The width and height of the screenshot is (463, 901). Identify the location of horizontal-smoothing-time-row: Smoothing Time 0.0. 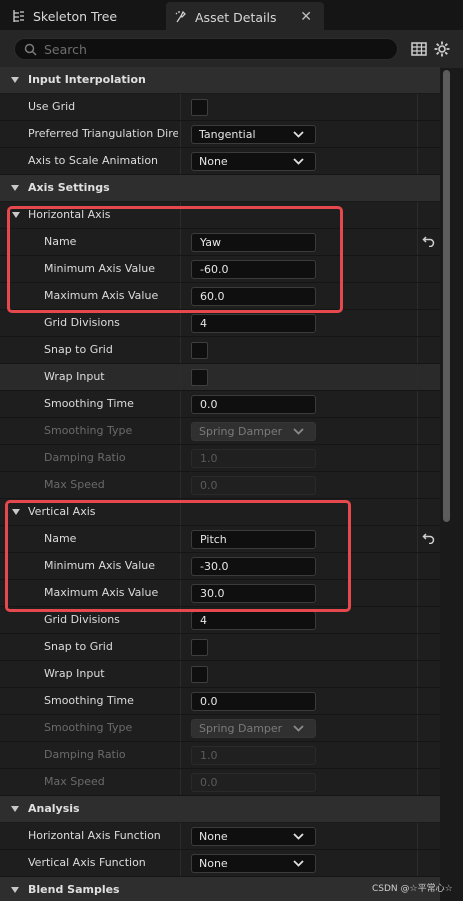
(220, 404).